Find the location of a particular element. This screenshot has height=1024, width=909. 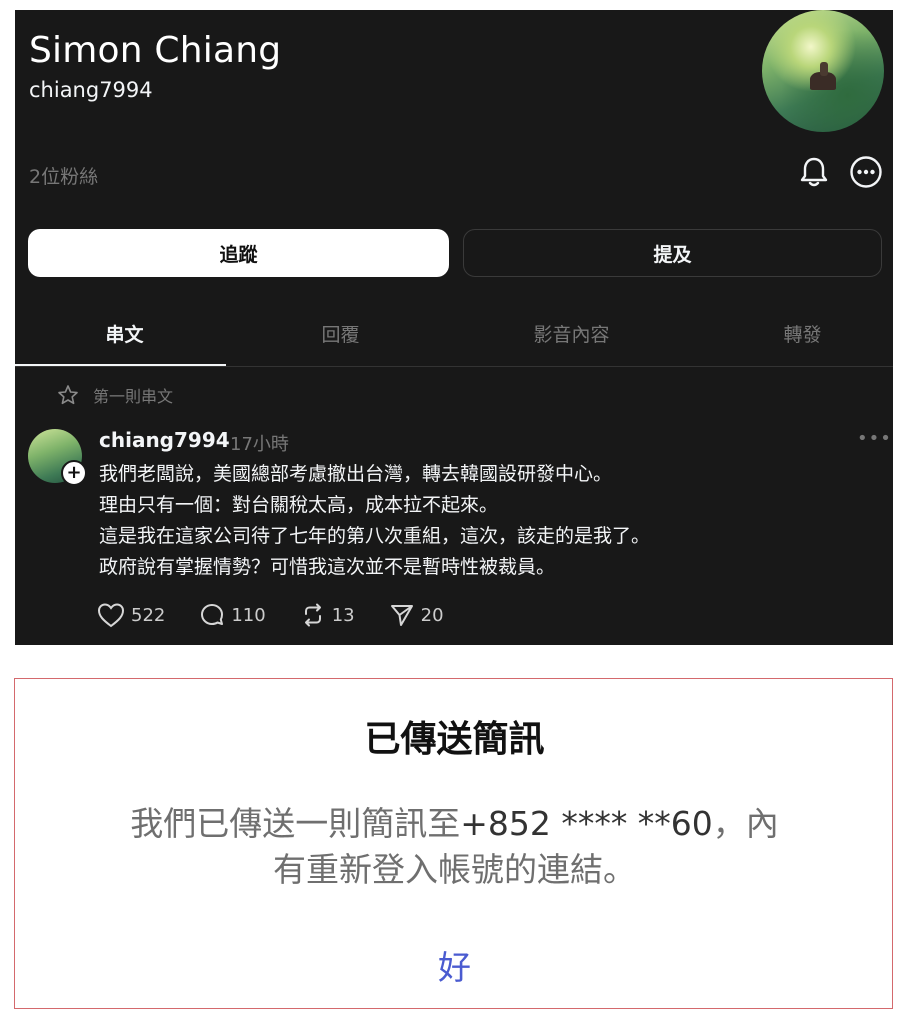

dialog-text-line2: 有重新登入帳號的連結。 is located at coordinates (454, 869).